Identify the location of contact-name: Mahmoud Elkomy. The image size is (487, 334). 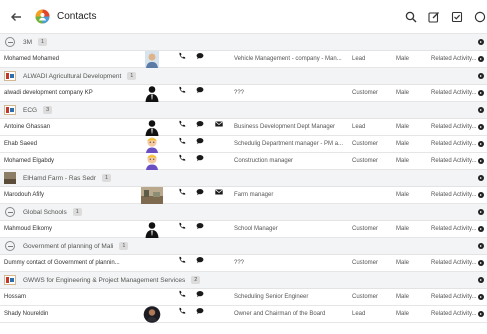
(70, 229).